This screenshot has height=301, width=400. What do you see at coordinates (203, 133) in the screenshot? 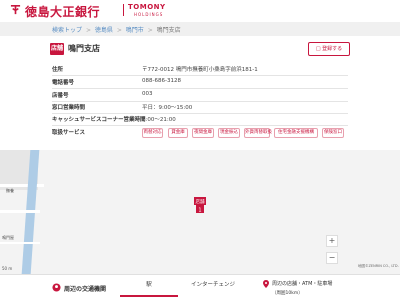
I see `service-tag: 夜間金庫` at bounding box center [203, 133].